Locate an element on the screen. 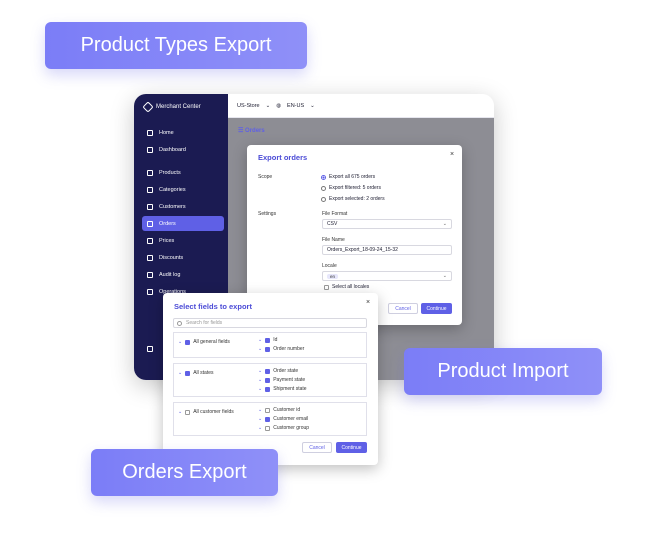 Image resolution: width=656 pixels, height=540 pixels. file-format-label: File Format is located at coordinates (335, 214).